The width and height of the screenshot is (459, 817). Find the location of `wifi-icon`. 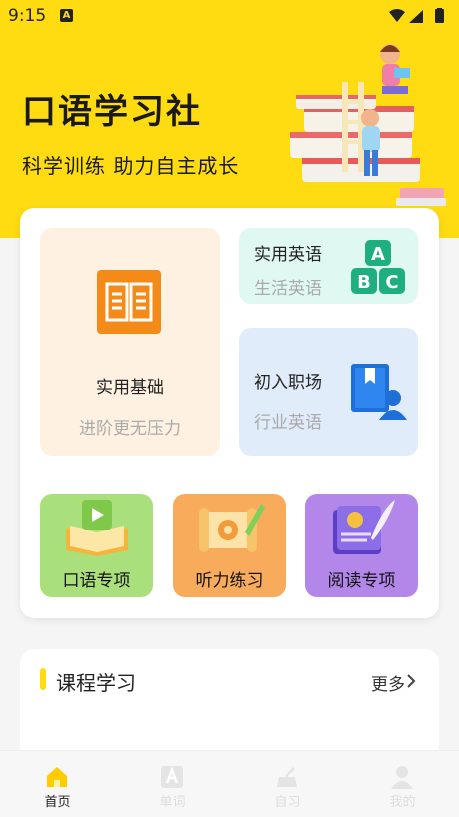

wifi-icon is located at coordinates (397, 15).